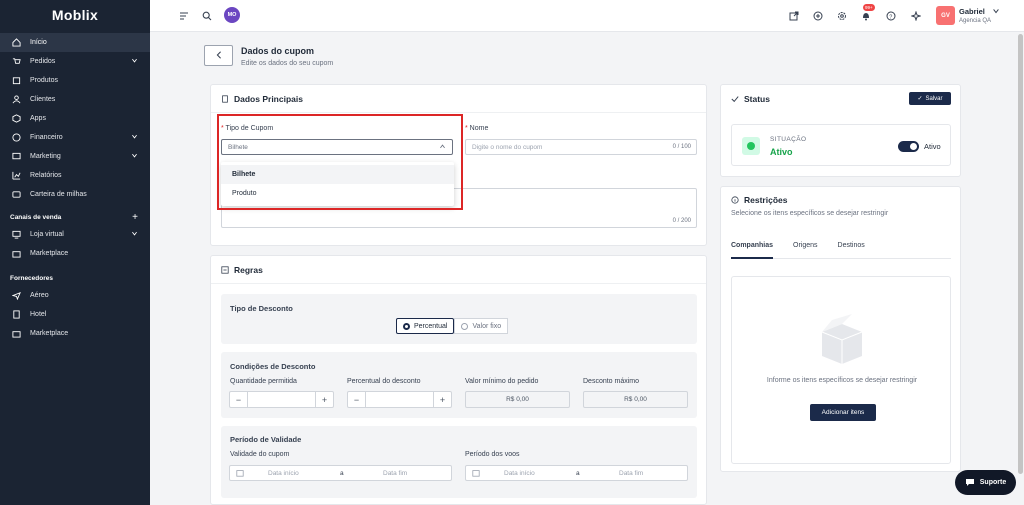 This screenshot has height=505, width=1024. Describe the element at coordinates (218, 55) in the screenshot. I see `back-button` at that location.